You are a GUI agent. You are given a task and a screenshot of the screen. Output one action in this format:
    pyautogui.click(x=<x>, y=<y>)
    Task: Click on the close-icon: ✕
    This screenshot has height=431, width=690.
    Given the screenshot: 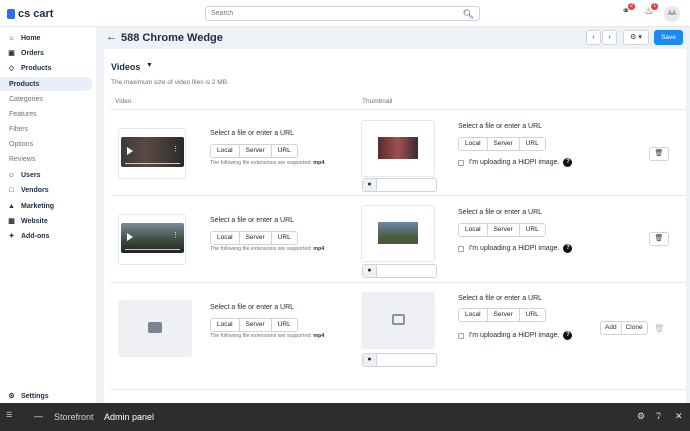 What is the action you would take?
    pyautogui.click(x=679, y=416)
    